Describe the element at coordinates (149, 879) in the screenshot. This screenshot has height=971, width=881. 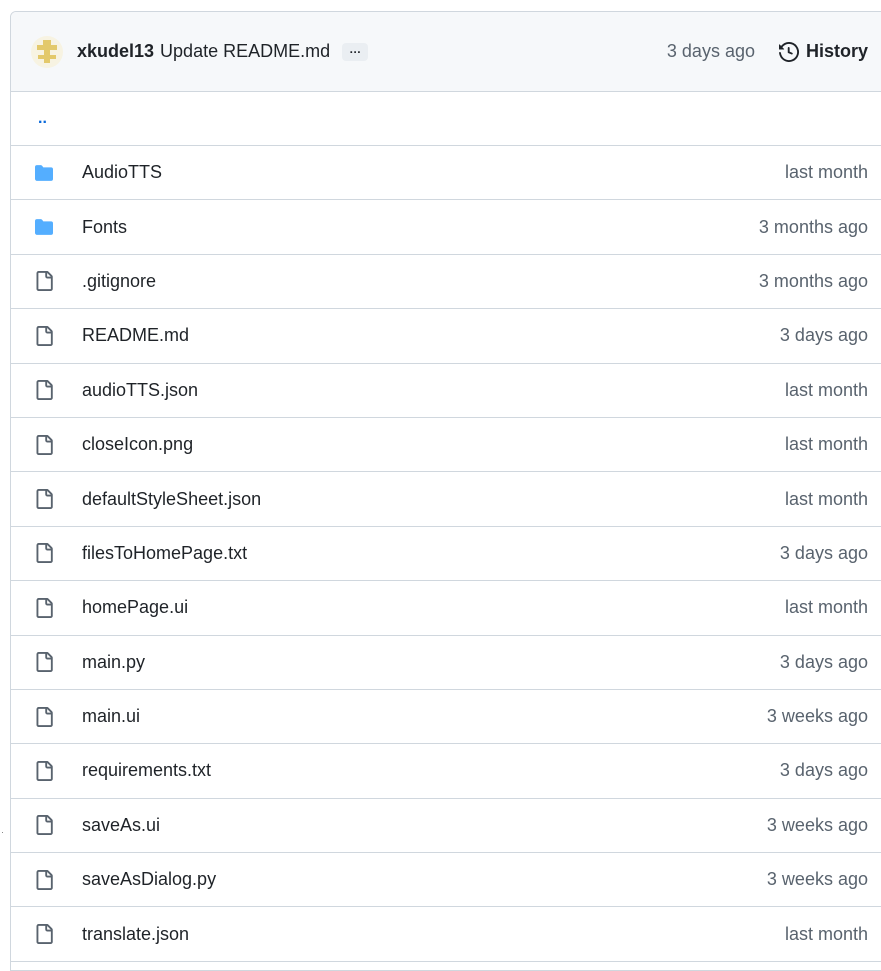
I see `file-name-link: saveAsDialog.py` at that location.